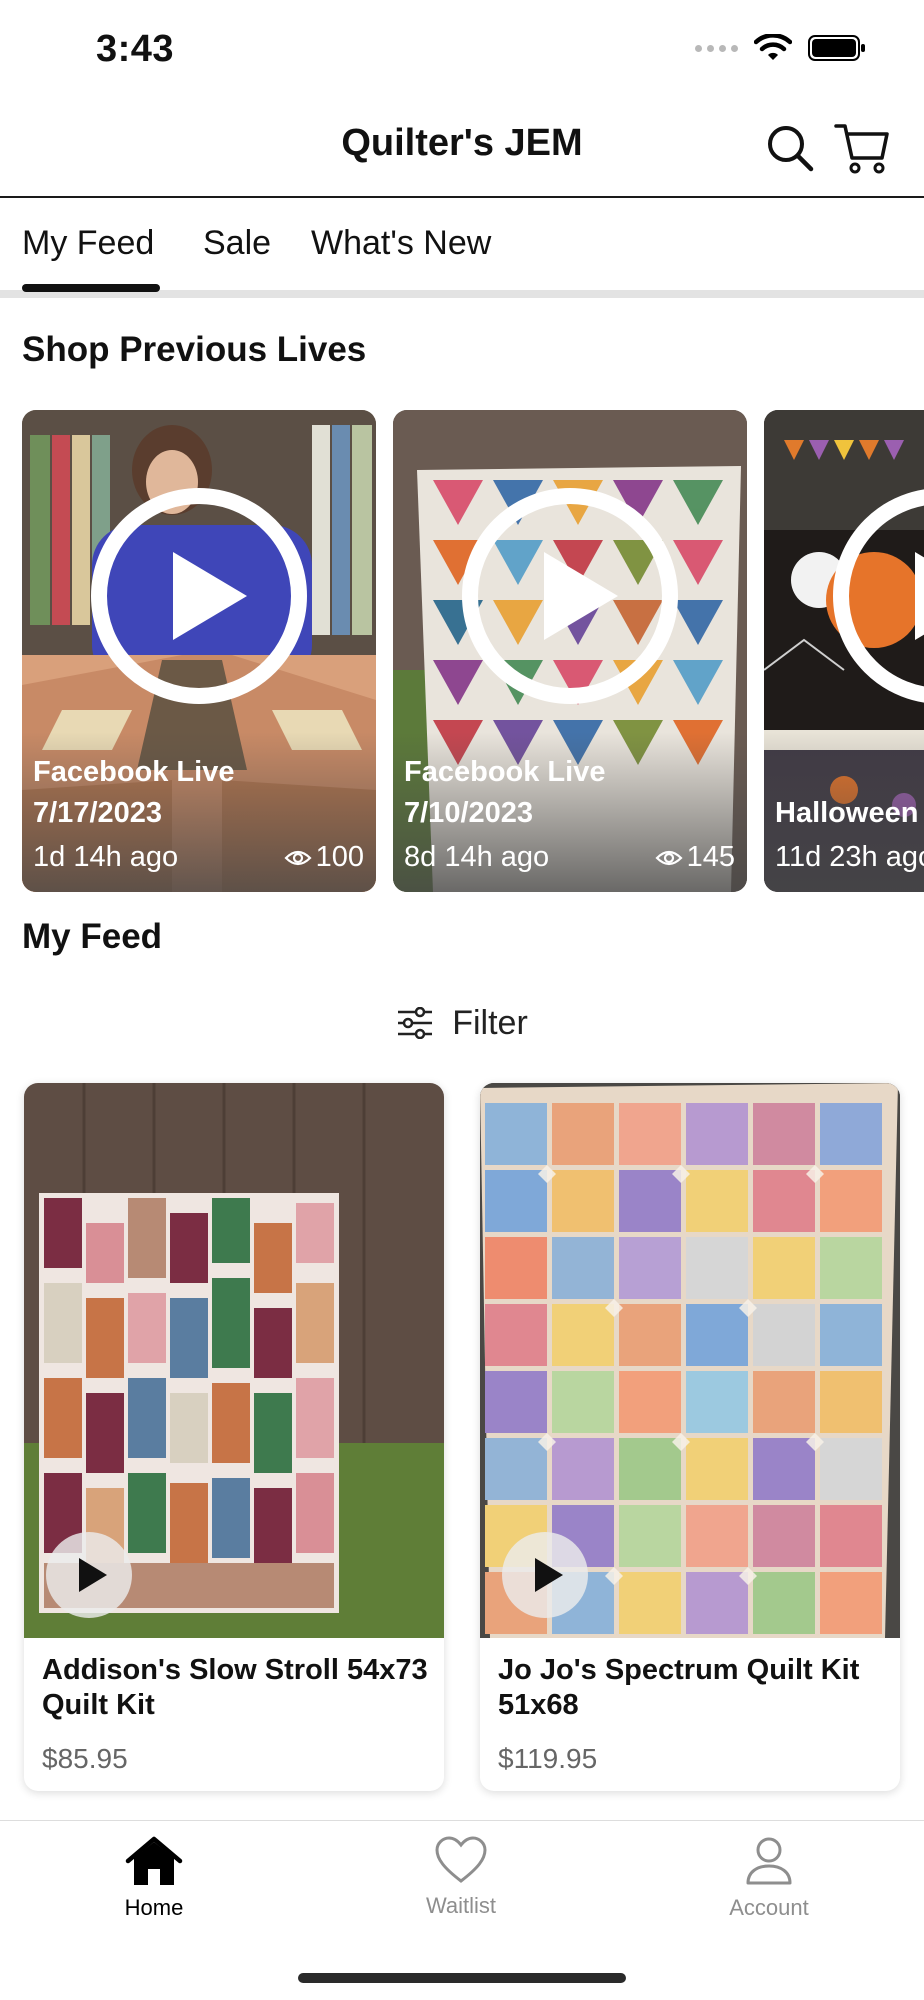  What do you see at coordinates (548, 1758) in the screenshot?
I see `product-price: $119.95` at bounding box center [548, 1758].